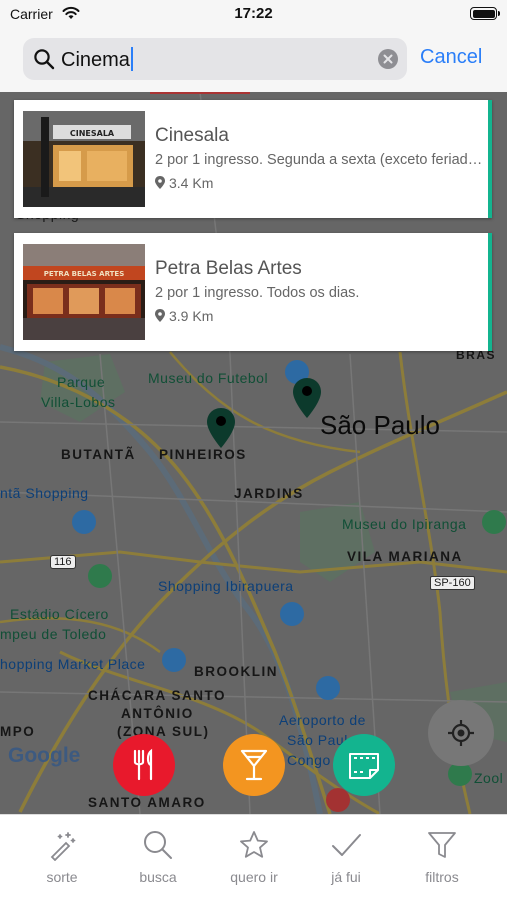 This screenshot has height=900, width=507. Describe the element at coordinates (63, 562) in the screenshot. I see `road-shield-116: 116` at that location.